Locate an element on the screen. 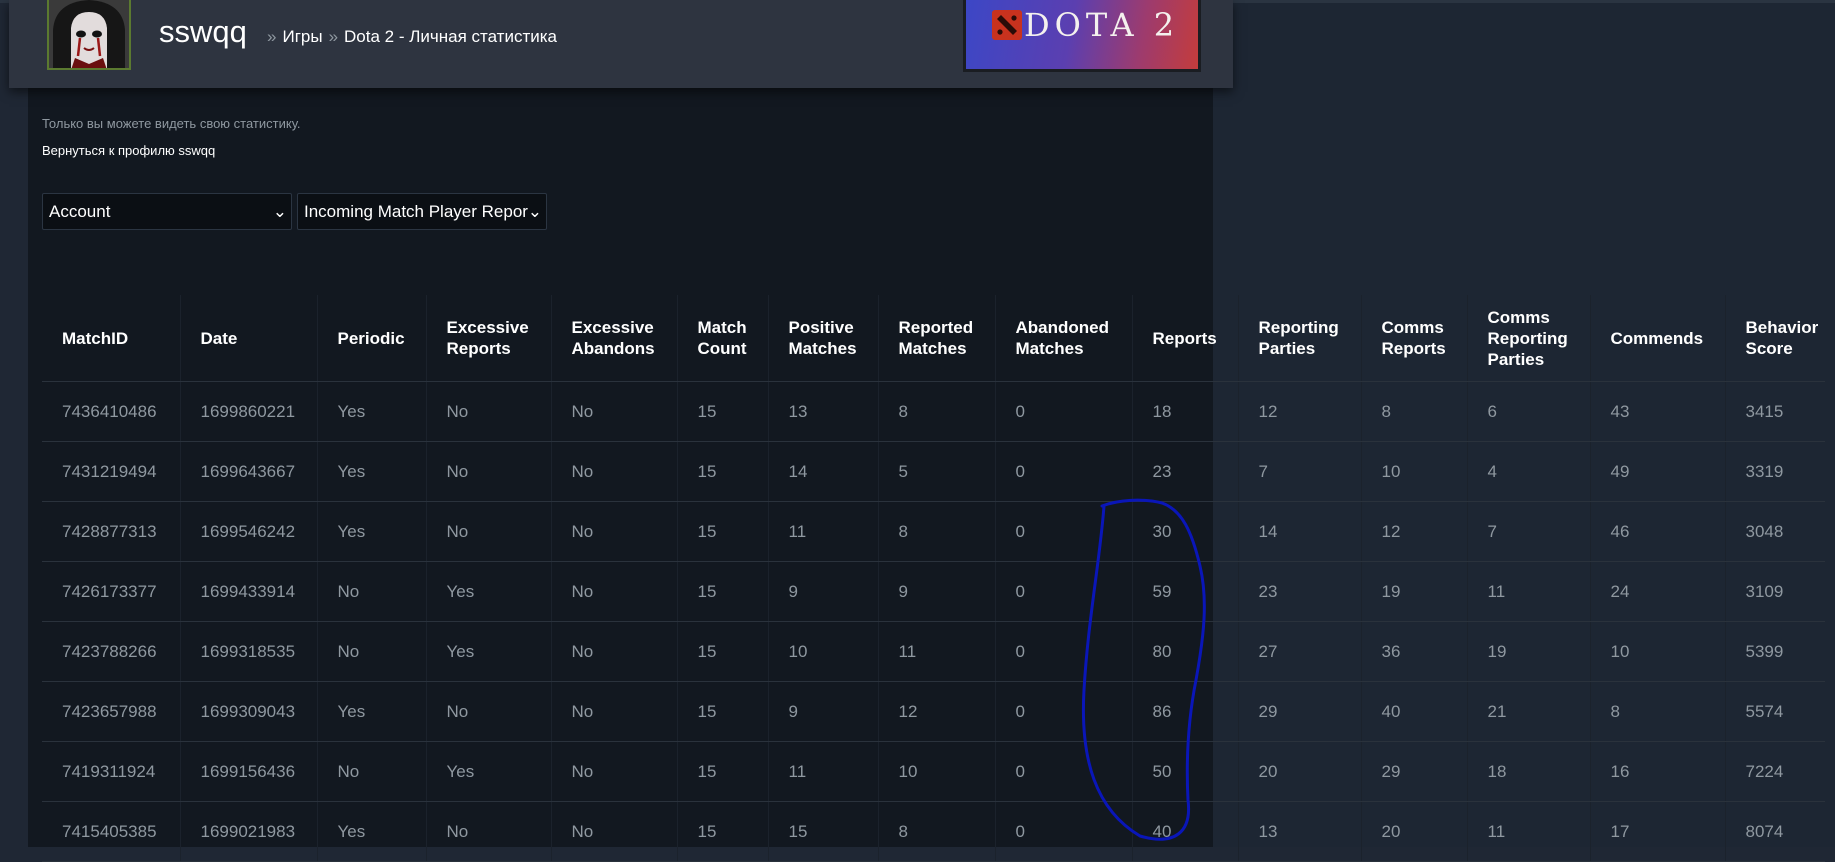 The image size is (1835, 862). category-select: Account ⌄ is located at coordinates (167, 211).